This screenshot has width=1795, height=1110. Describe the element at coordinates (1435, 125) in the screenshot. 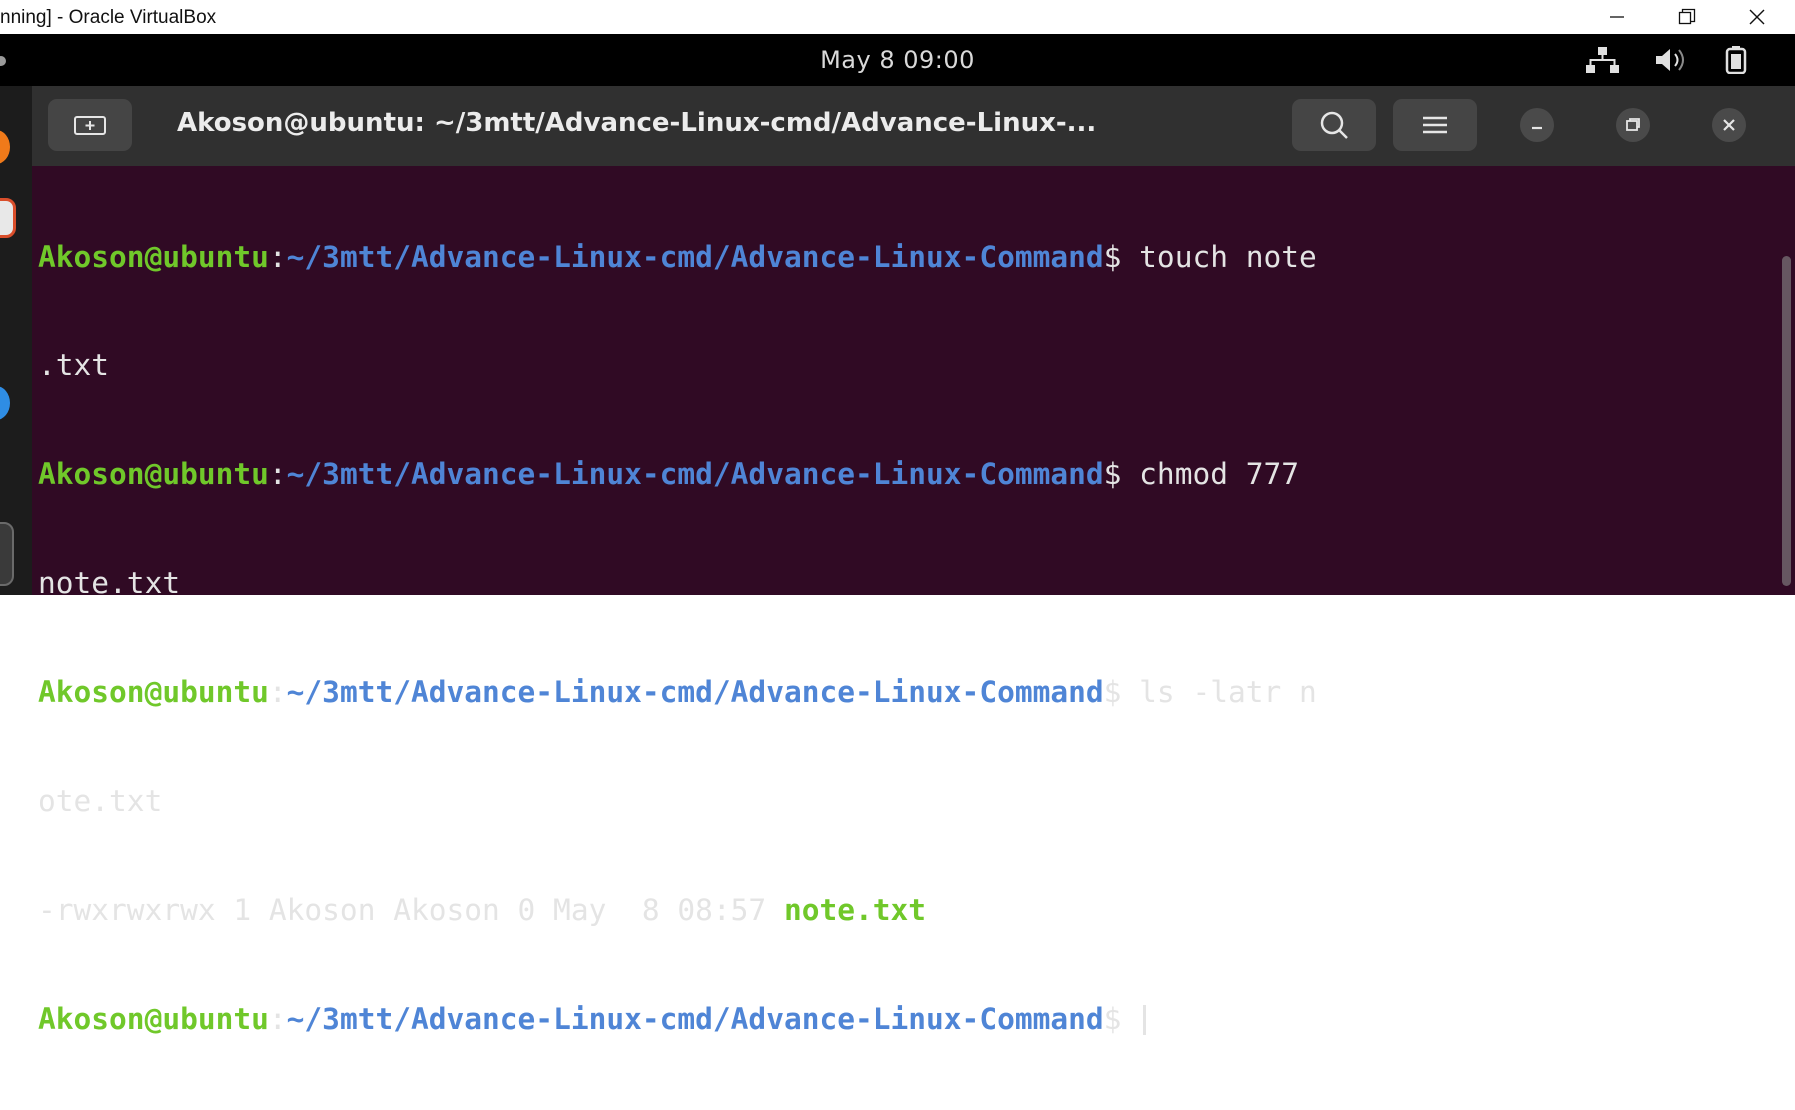

I see `hamburger-menu-icon` at that location.